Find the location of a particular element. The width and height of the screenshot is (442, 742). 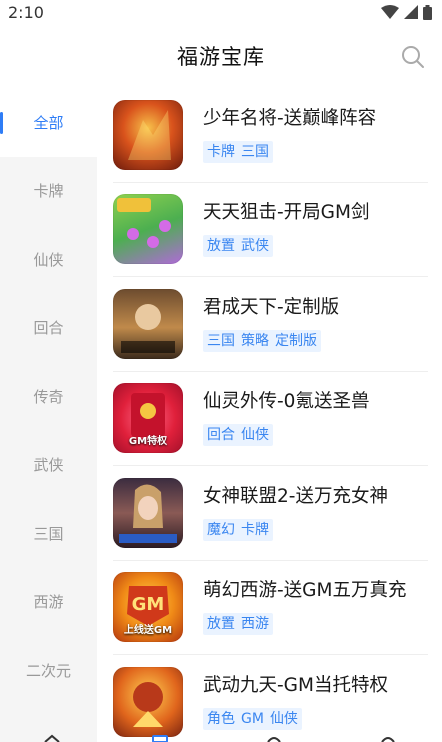

game-tag: GM is located at coordinates (252, 719).